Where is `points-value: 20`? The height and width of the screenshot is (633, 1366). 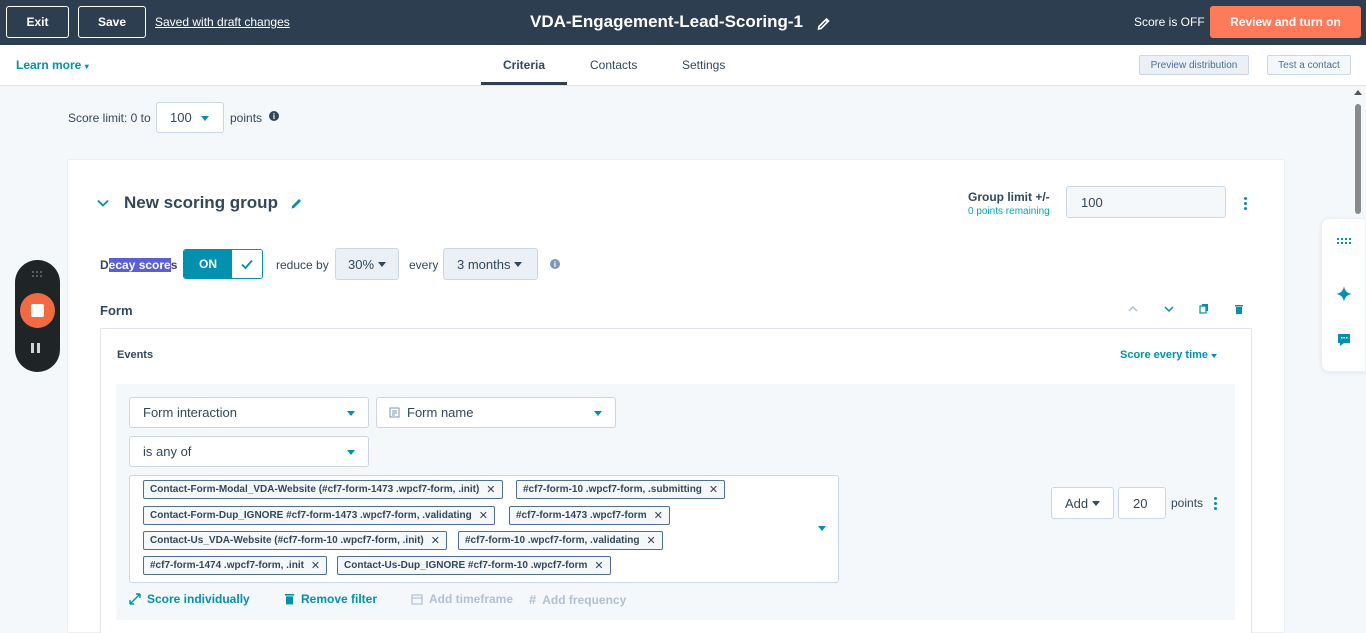
points-value: 20 is located at coordinates (1140, 503).